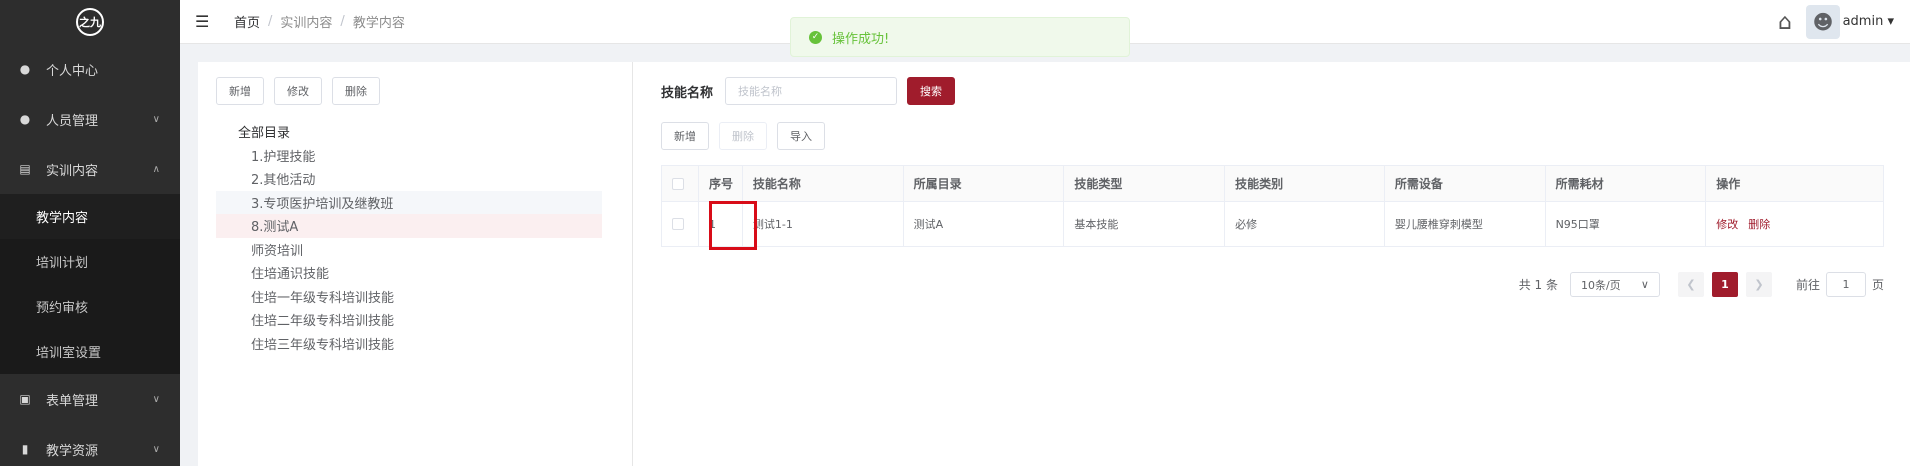 This screenshot has height=466, width=1910. I want to click on pagination: 共 1 条 10条/页 ∨ ❮ 1 ❯ 前往 1 页, so click(1701, 284).